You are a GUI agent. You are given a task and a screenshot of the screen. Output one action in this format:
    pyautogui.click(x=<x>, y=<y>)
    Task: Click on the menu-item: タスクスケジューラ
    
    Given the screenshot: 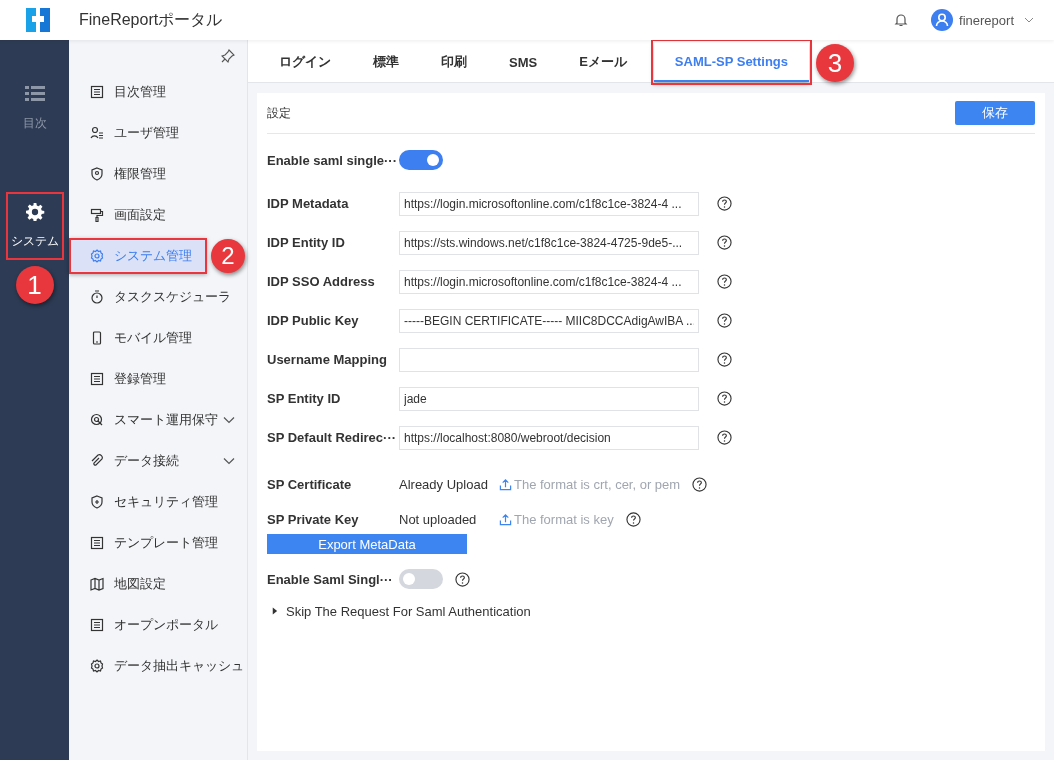 What is the action you would take?
    pyautogui.click(x=158, y=297)
    